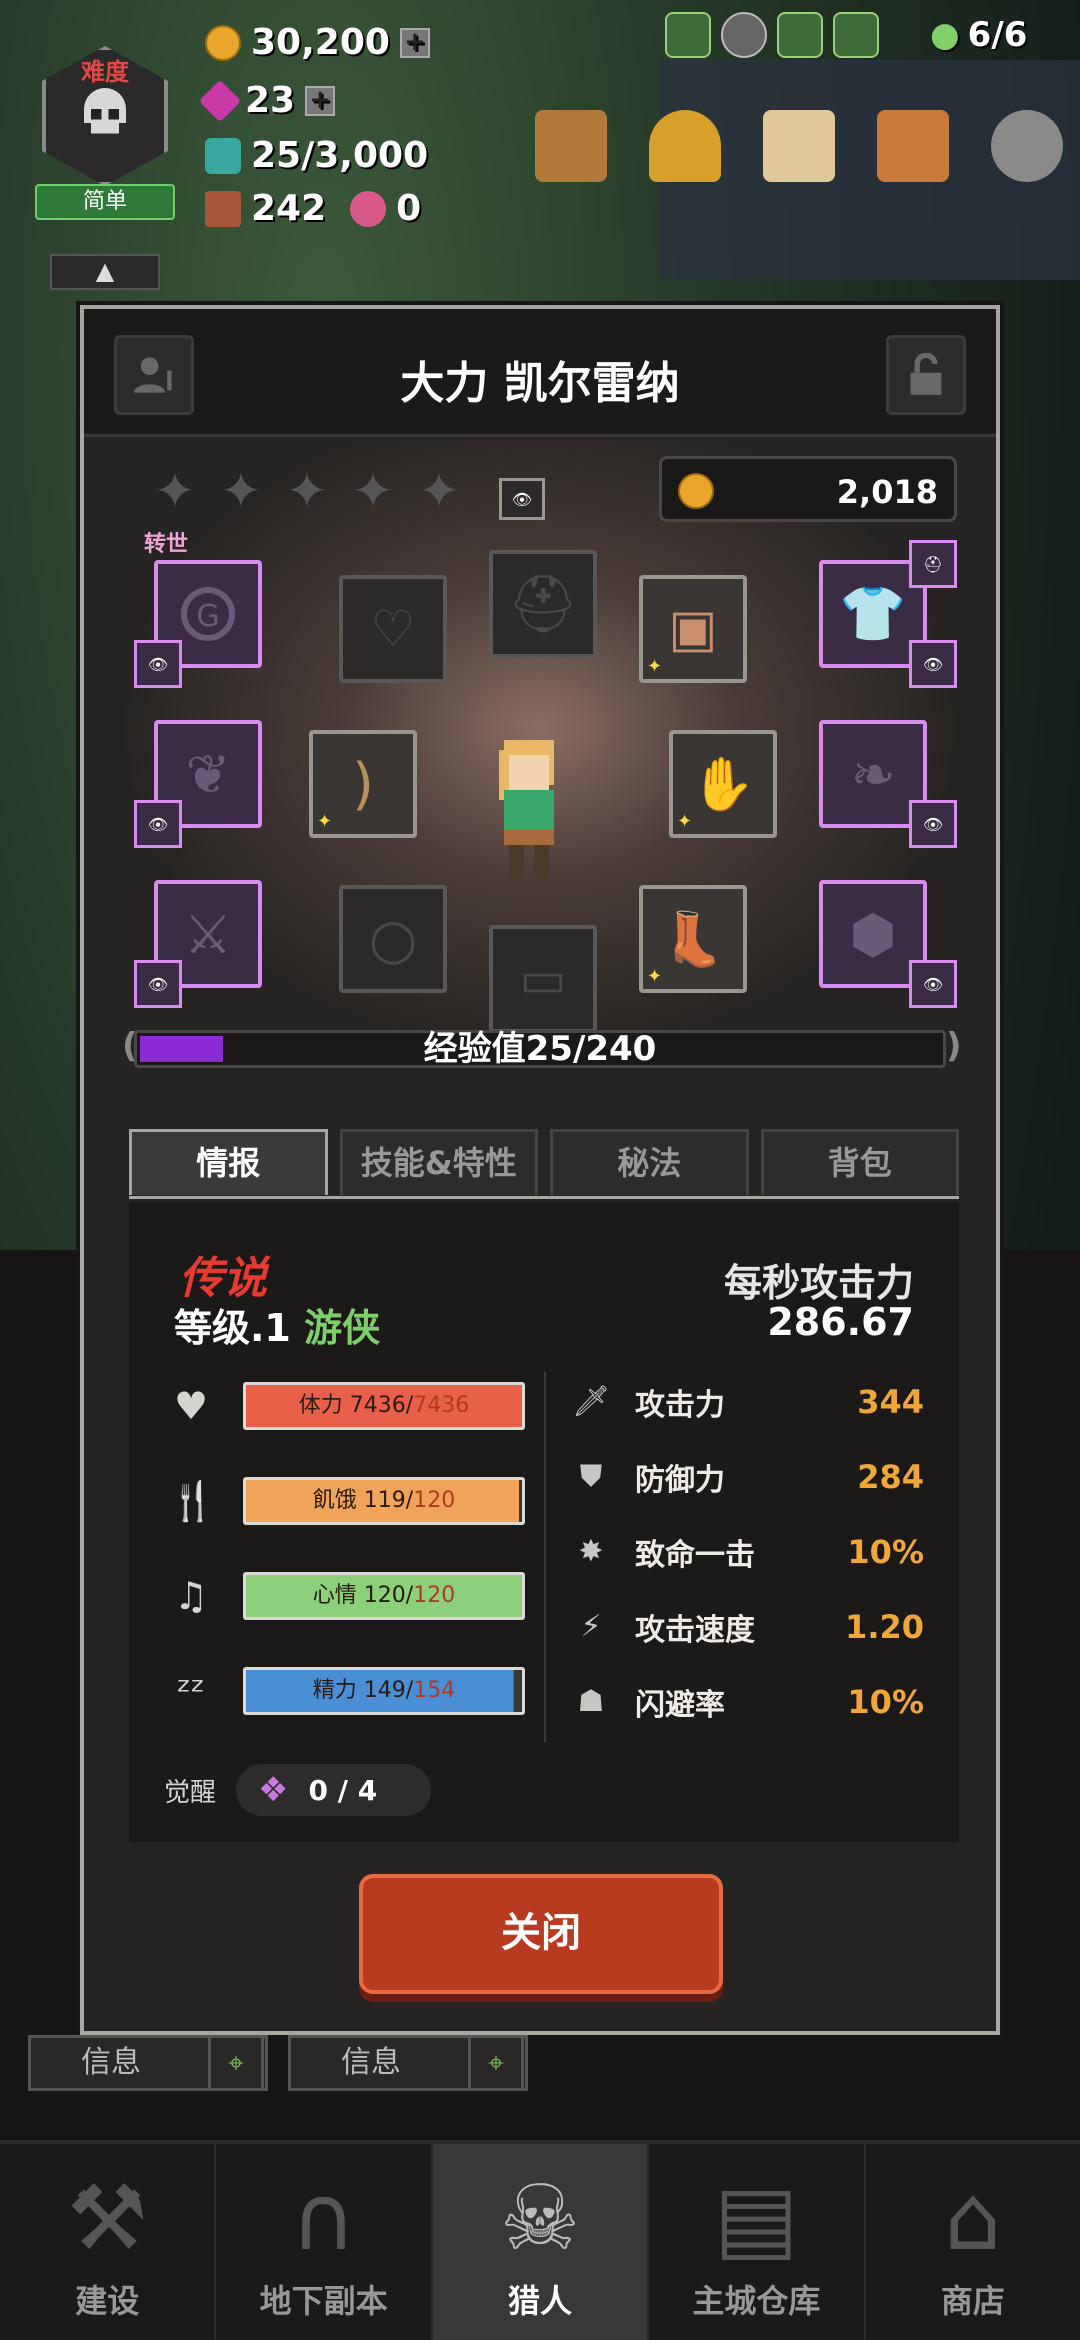  I want to click on shield-icon: ⛊, so click(591, 1476).